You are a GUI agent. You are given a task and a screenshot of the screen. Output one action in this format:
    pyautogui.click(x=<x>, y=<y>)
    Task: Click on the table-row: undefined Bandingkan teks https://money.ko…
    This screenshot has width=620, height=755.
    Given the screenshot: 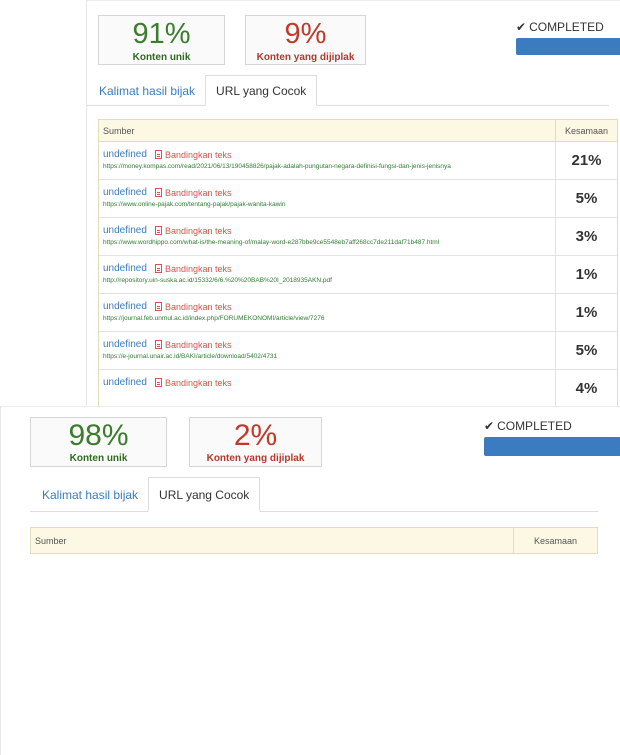 What is the action you would take?
    pyautogui.click(x=358, y=161)
    